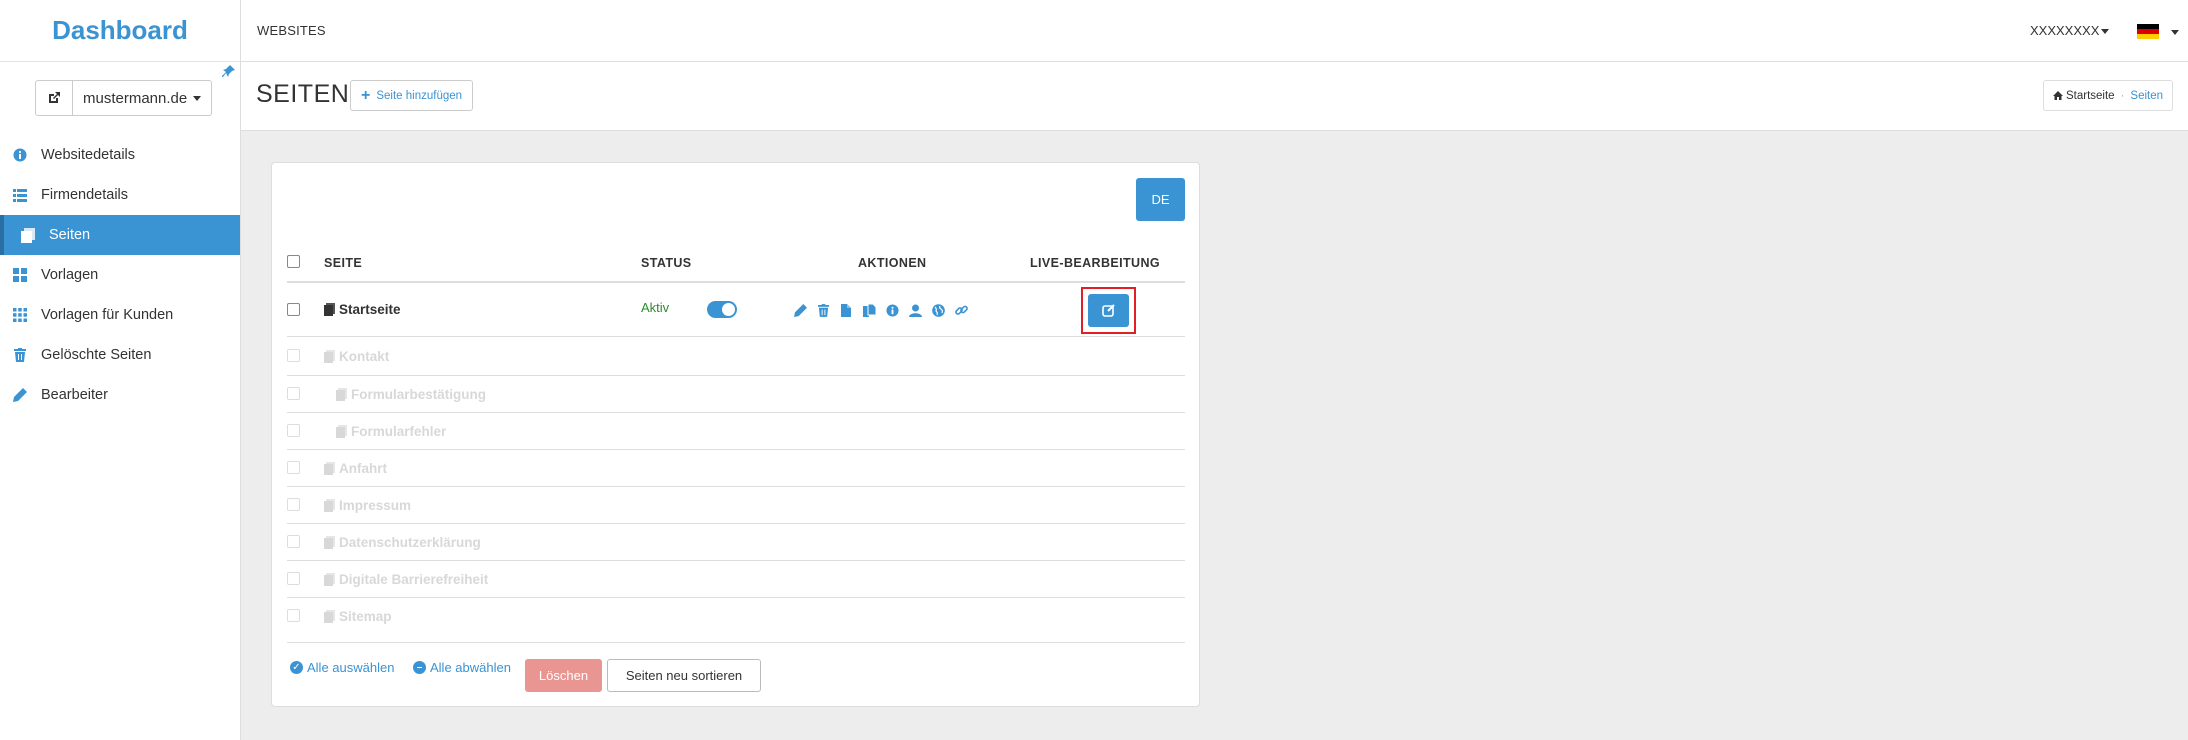 This screenshot has width=2188, height=740. Describe the element at coordinates (28, 235) in the screenshot. I see `pages-icon` at that location.